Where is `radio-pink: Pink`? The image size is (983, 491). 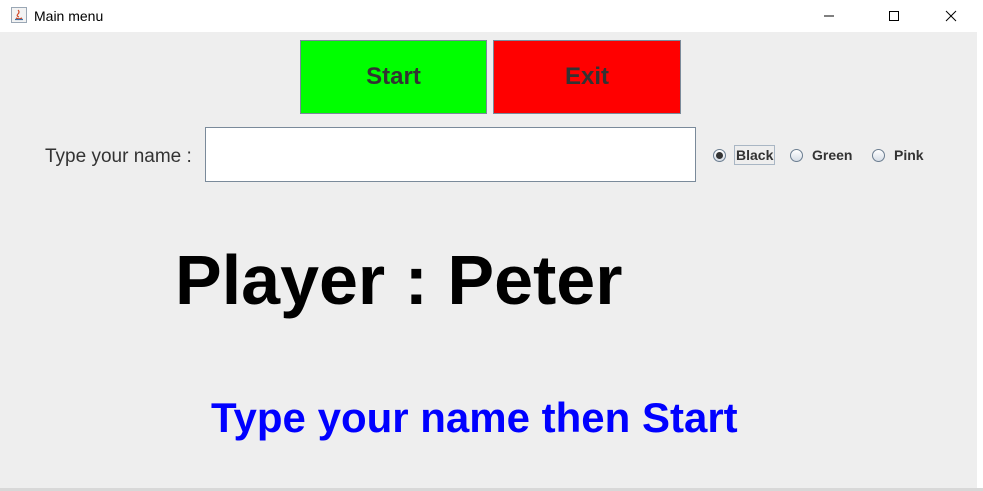 radio-pink: Pink is located at coordinates (898, 155).